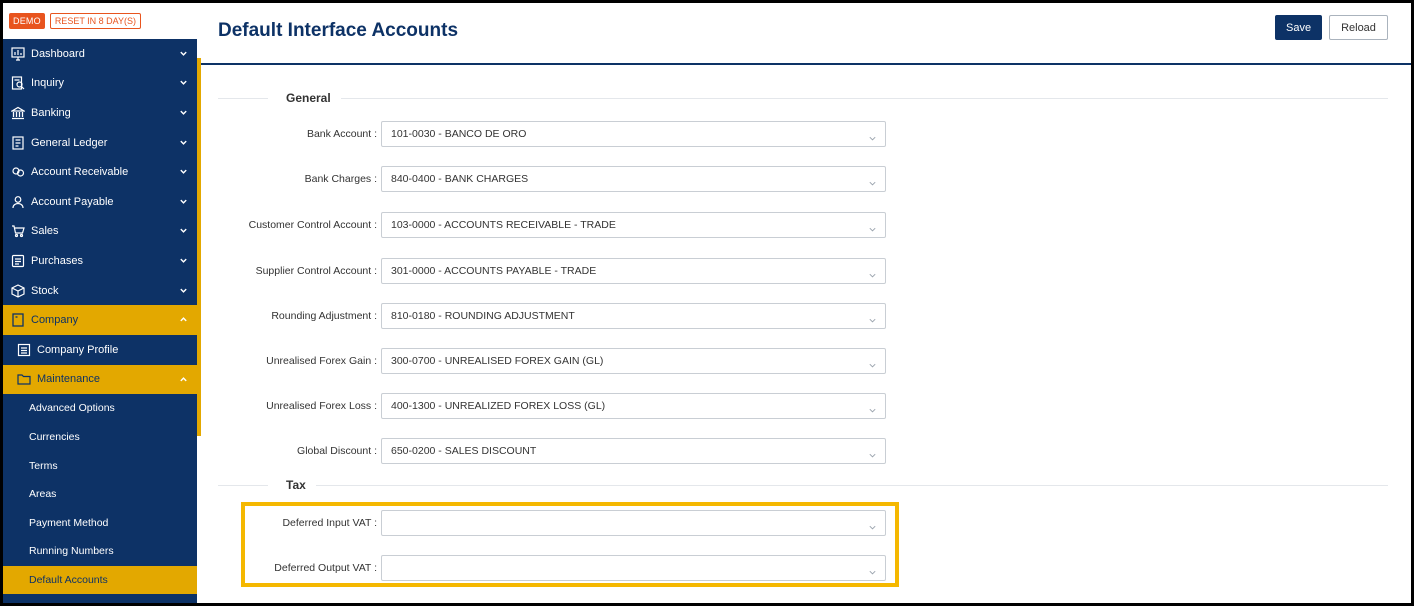 This screenshot has width=1414, height=606. I want to click on sidebar-item-dashboard: Dashboard, so click(100, 54).